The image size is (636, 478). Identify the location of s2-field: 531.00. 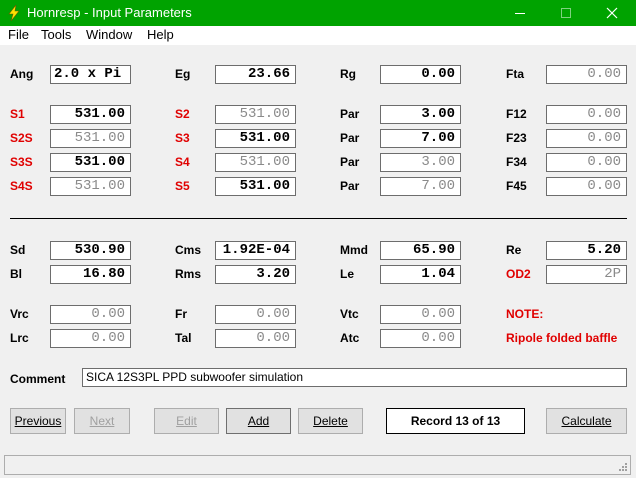
(255, 114).